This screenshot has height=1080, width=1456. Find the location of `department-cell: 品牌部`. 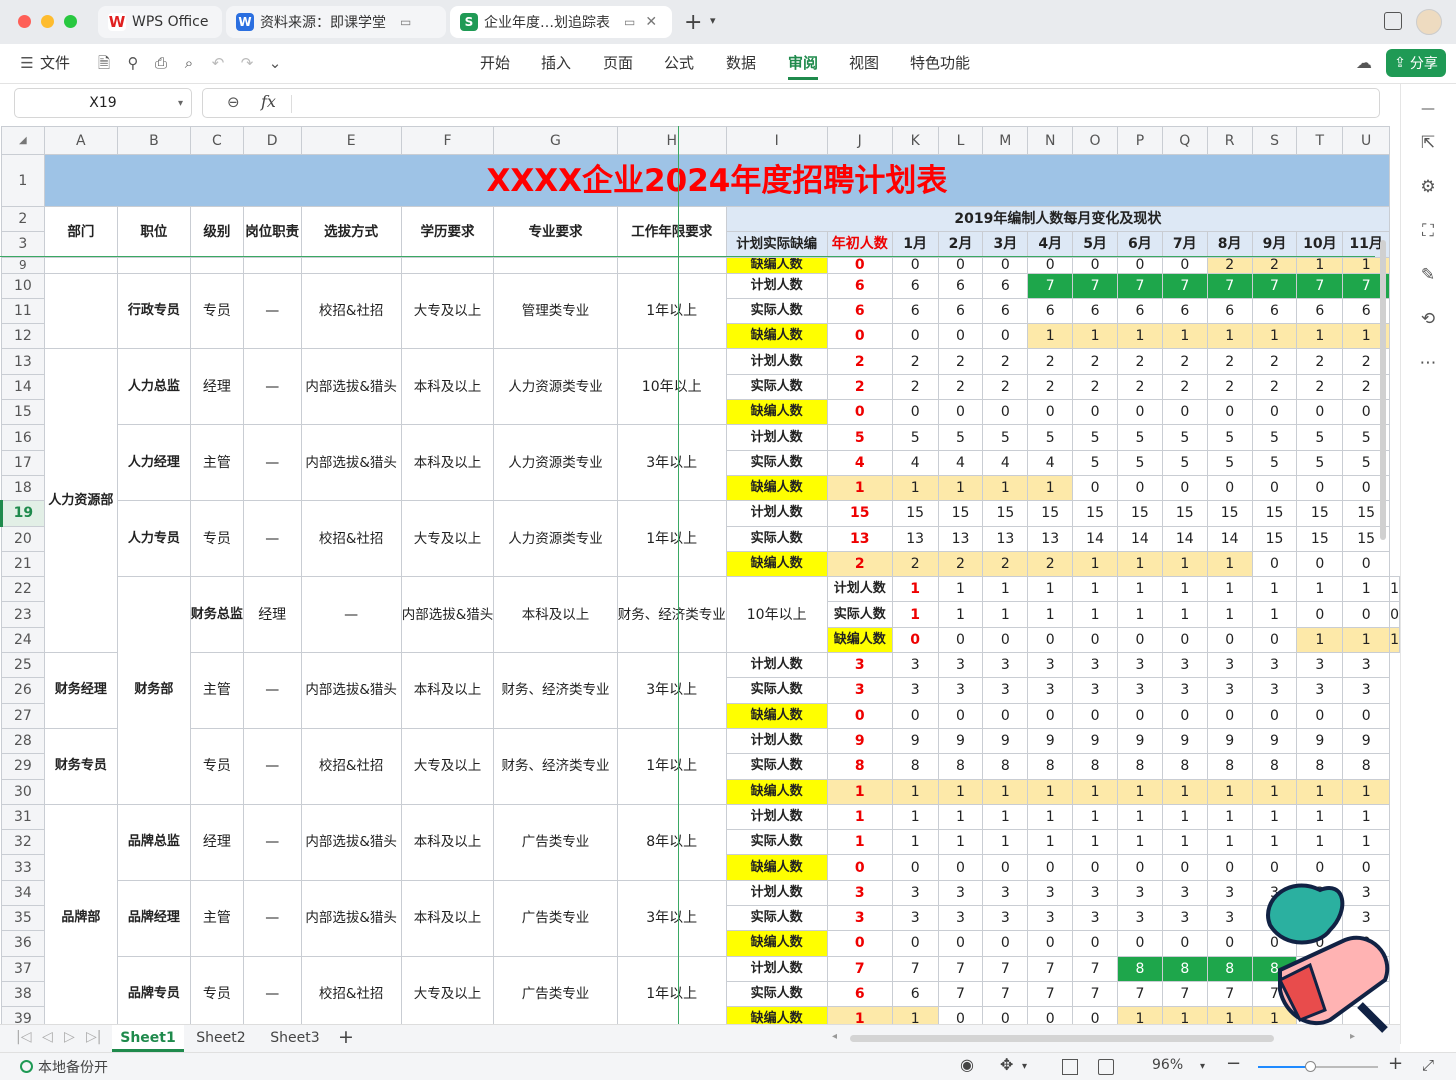

department-cell: 品牌部 is located at coordinates (80, 914).